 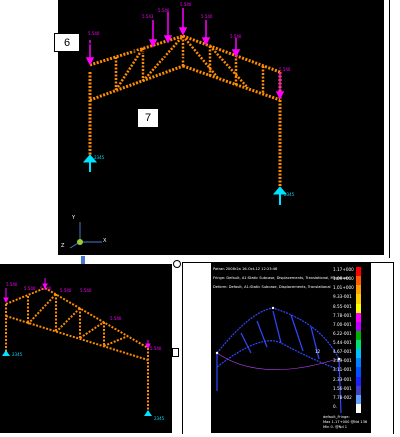 What do you see at coordinates (67, 42) in the screenshot?
I see `callout-6: 6` at bounding box center [67, 42].